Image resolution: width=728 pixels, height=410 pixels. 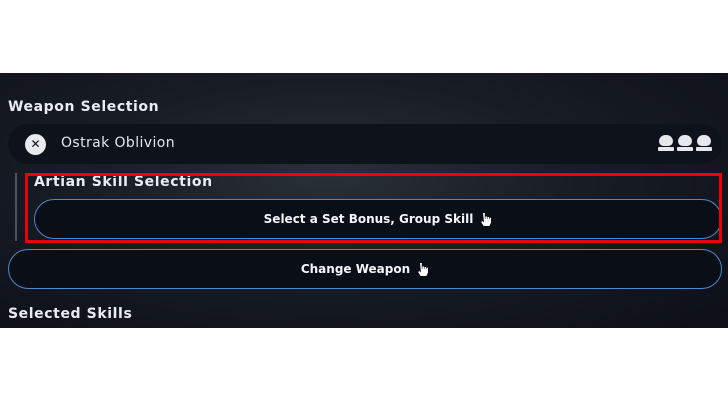 What do you see at coordinates (368, 219) in the screenshot?
I see `select-set-bonus-label: Select a Set Bonus, Group Skill` at bounding box center [368, 219].